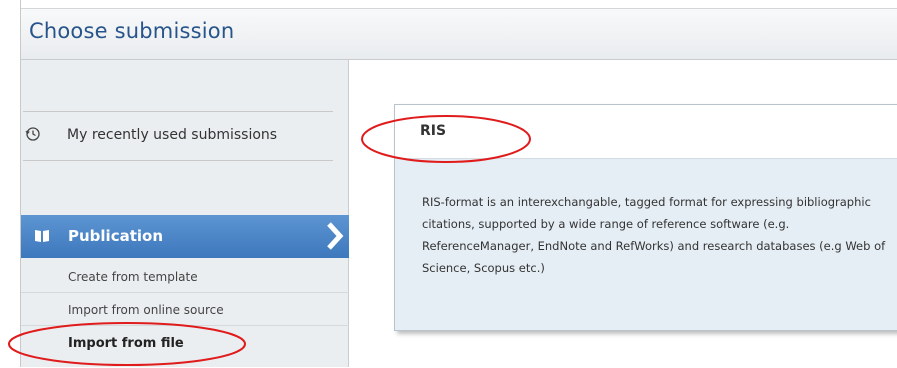 This screenshot has height=368, width=897. I want to click on card-header: RIS, so click(646, 132).